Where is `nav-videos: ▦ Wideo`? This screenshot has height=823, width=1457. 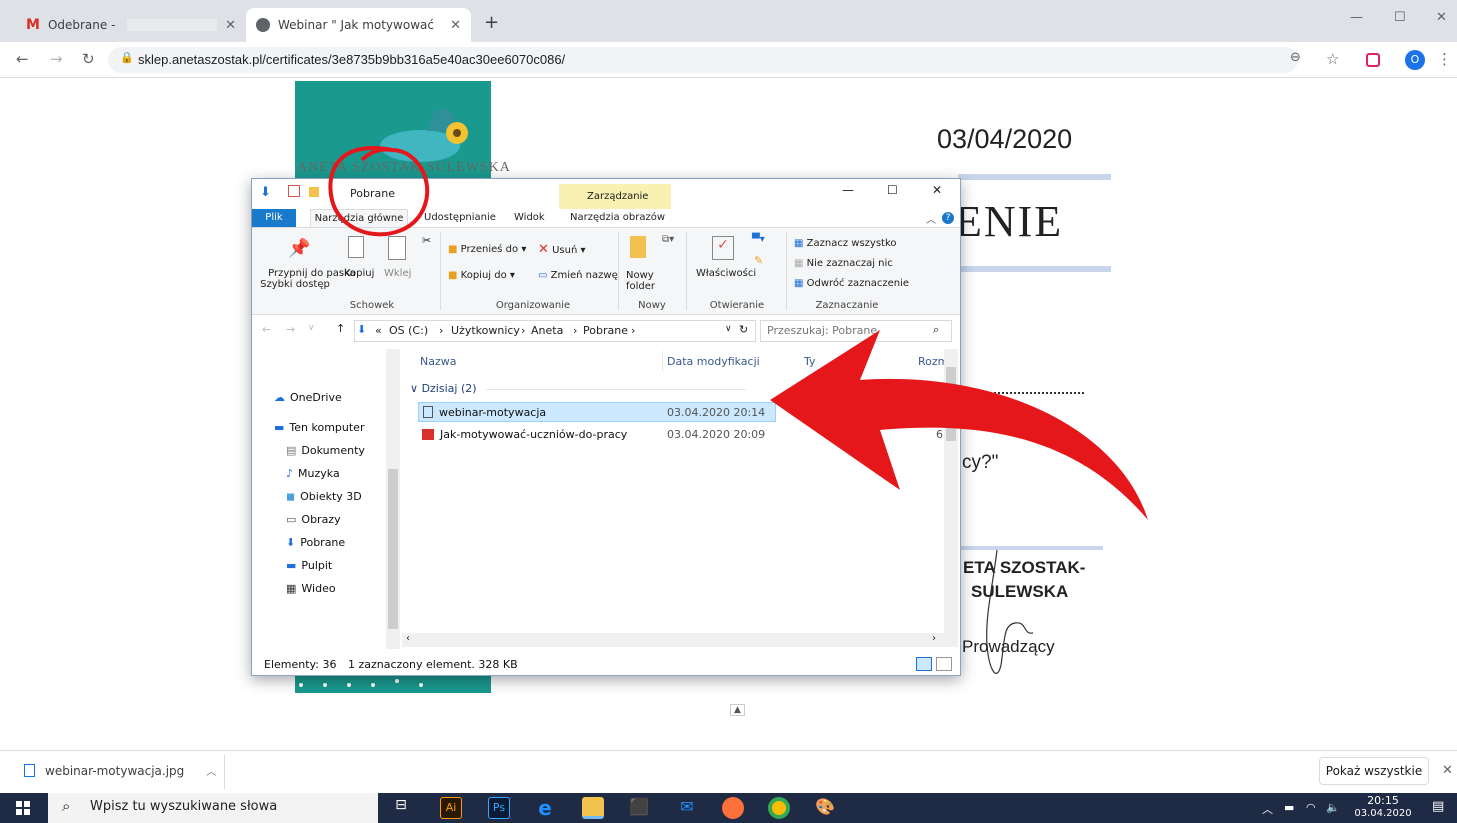 nav-videos: ▦ Wideo is located at coordinates (311, 588).